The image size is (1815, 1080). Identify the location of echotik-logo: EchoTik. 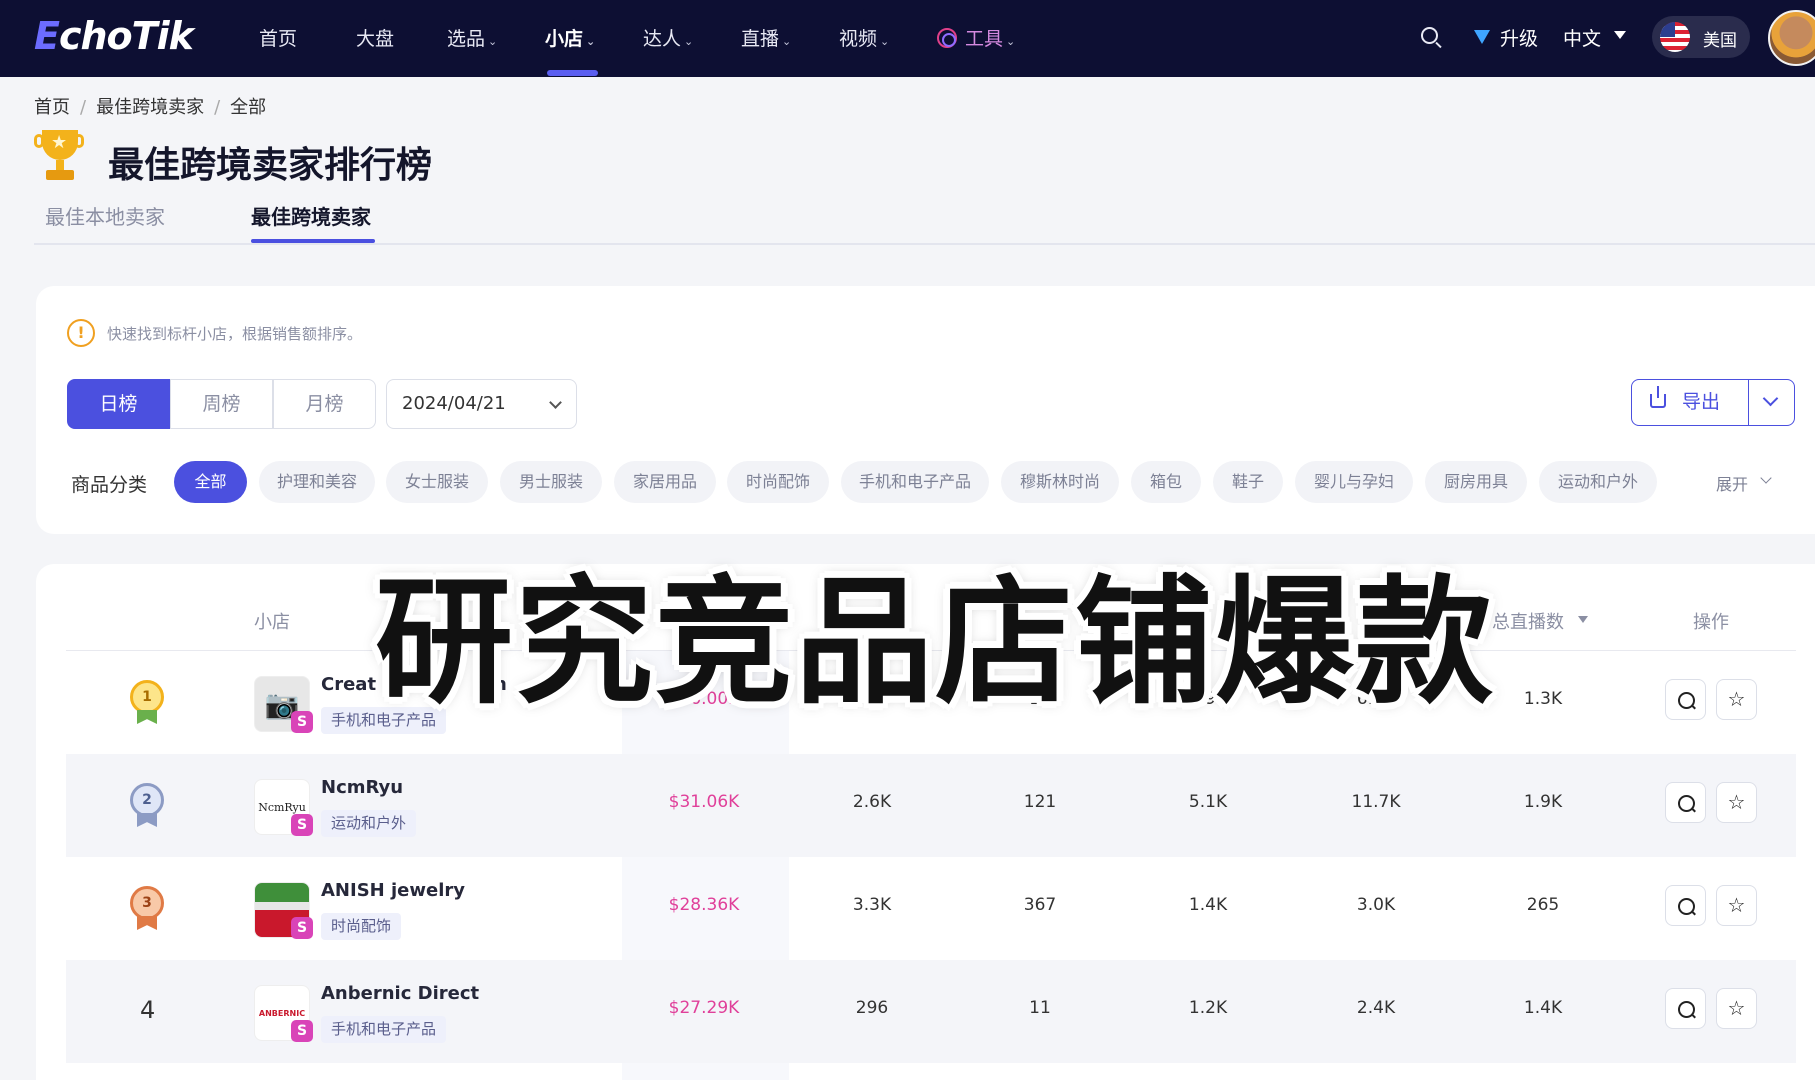
(114, 36).